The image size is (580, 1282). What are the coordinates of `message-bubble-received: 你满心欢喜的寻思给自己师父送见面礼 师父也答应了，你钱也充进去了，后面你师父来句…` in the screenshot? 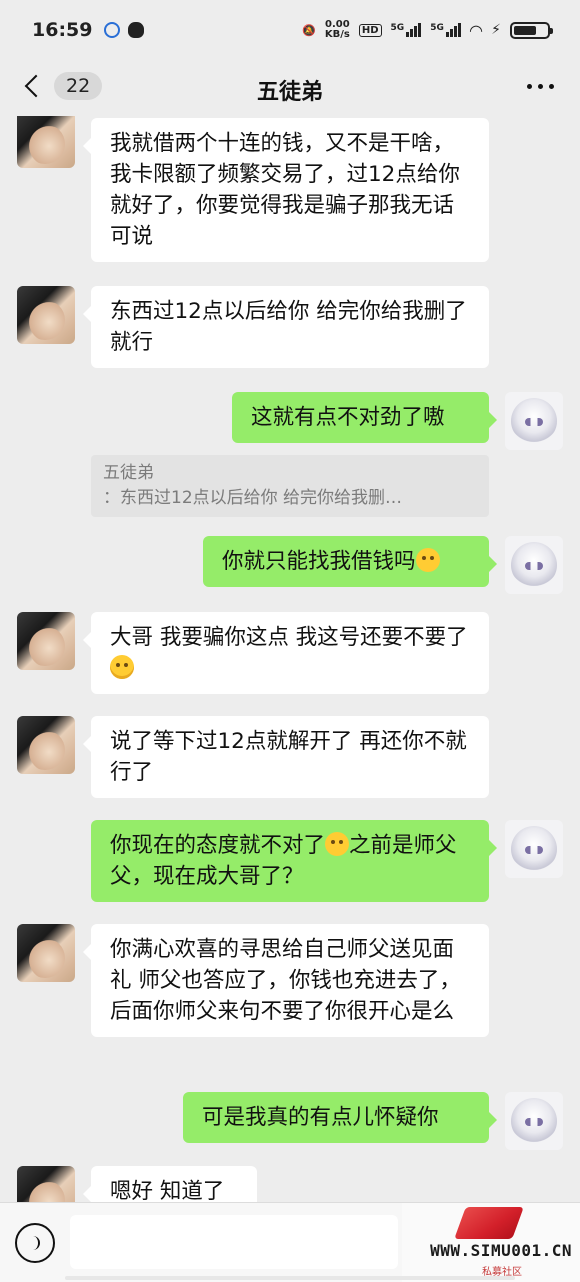 It's located at (286, 980).